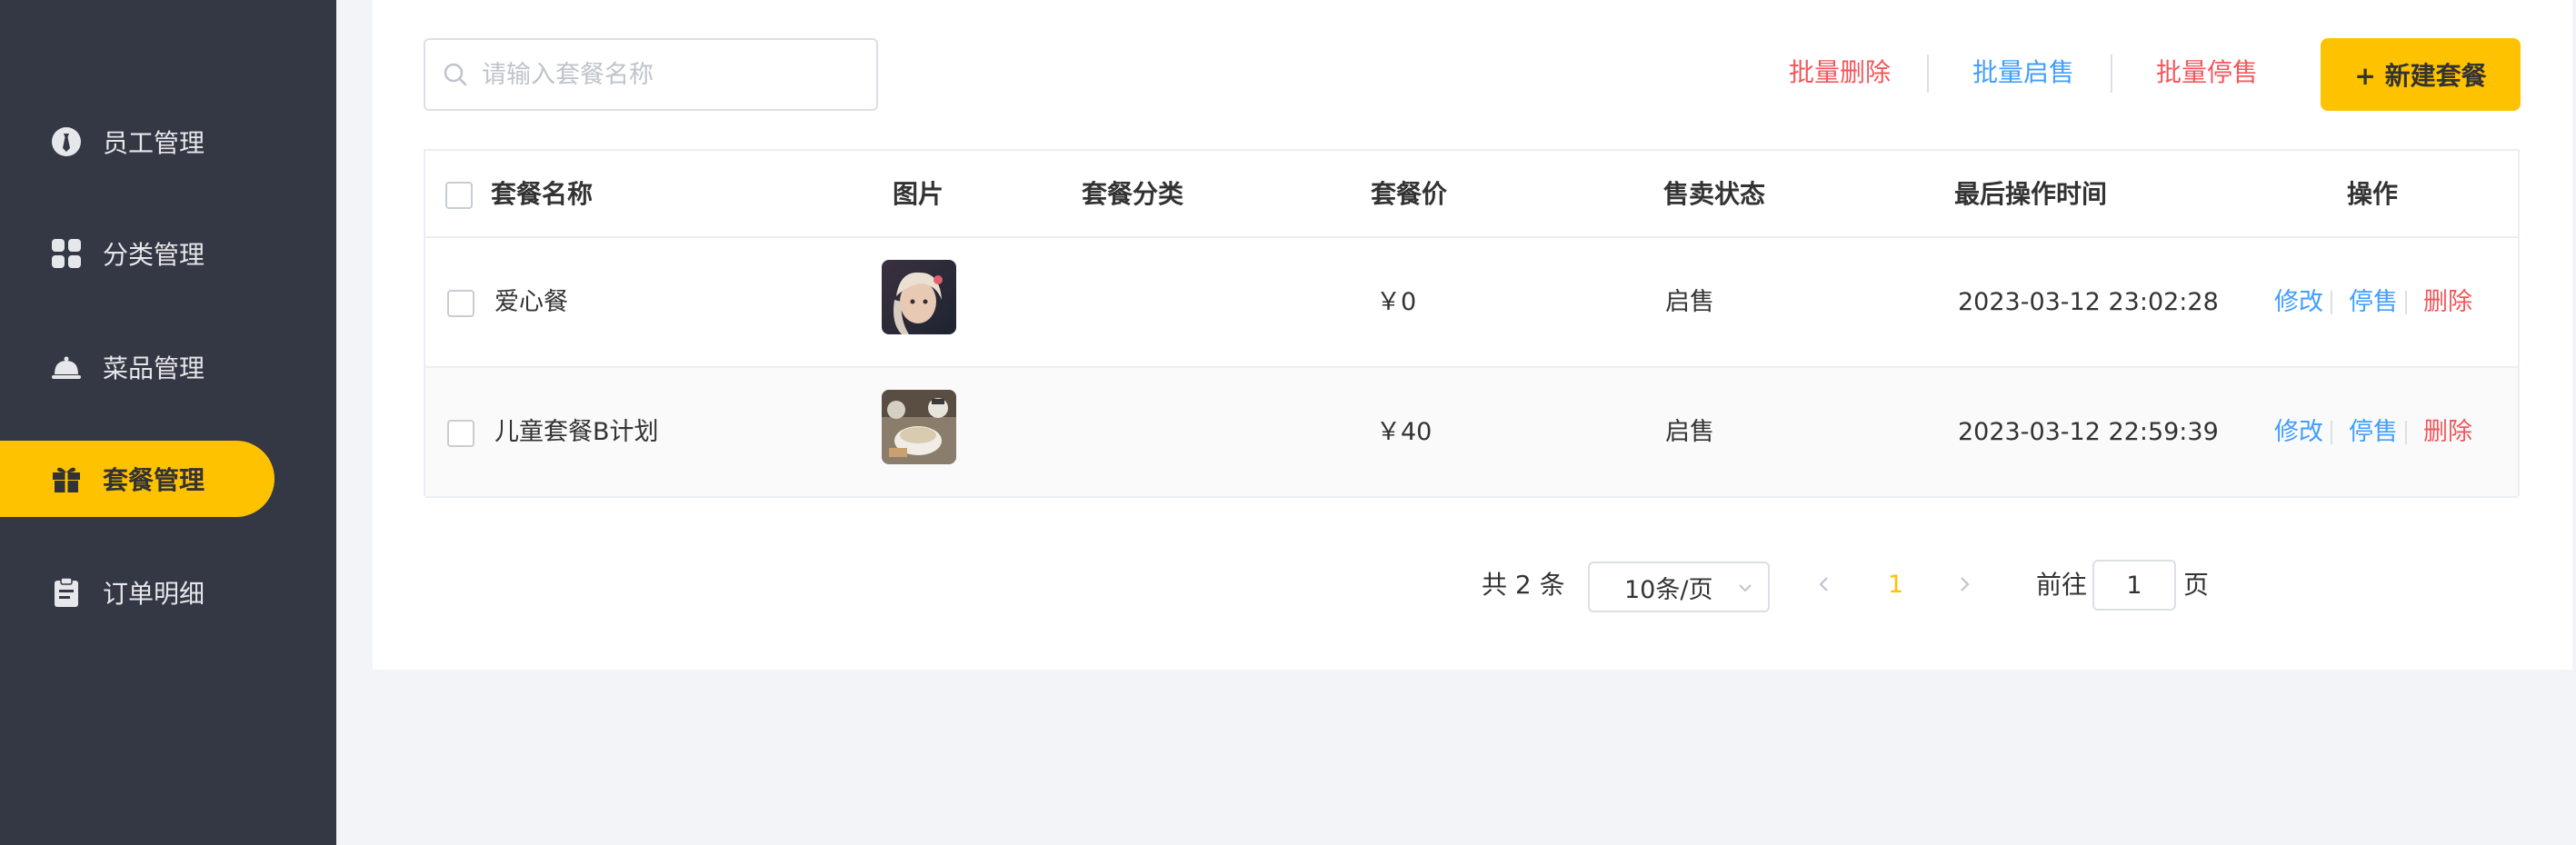  I want to click on setmeal-name: 爱心餐, so click(531, 302).